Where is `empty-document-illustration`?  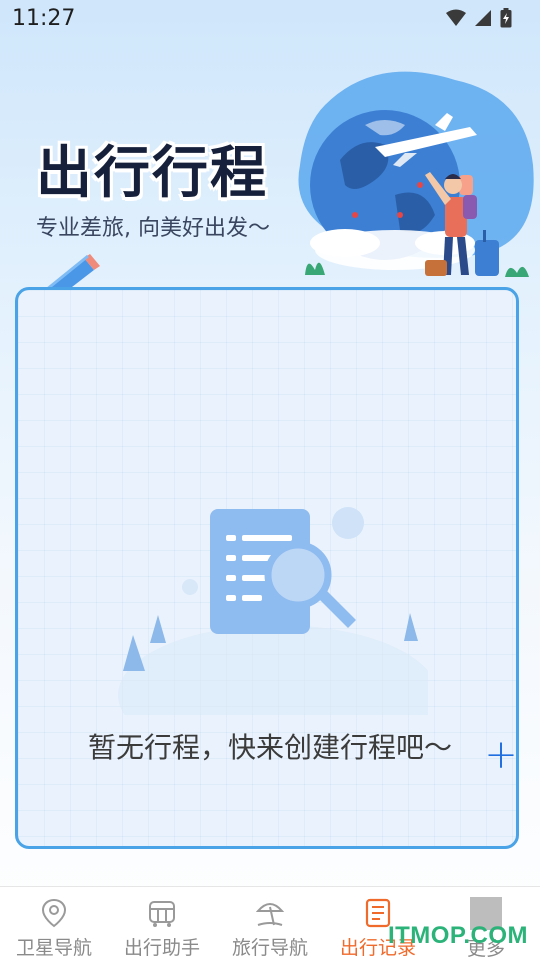 empty-document-illustration is located at coordinates (273, 611).